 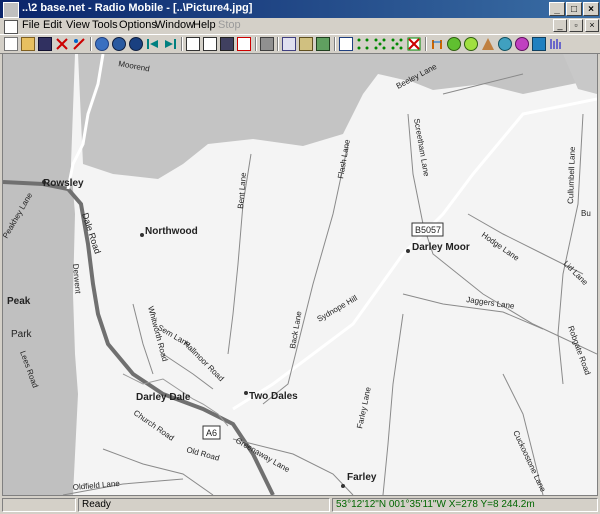 I want to click on hill-shading-west, so click(x=40, y=274).